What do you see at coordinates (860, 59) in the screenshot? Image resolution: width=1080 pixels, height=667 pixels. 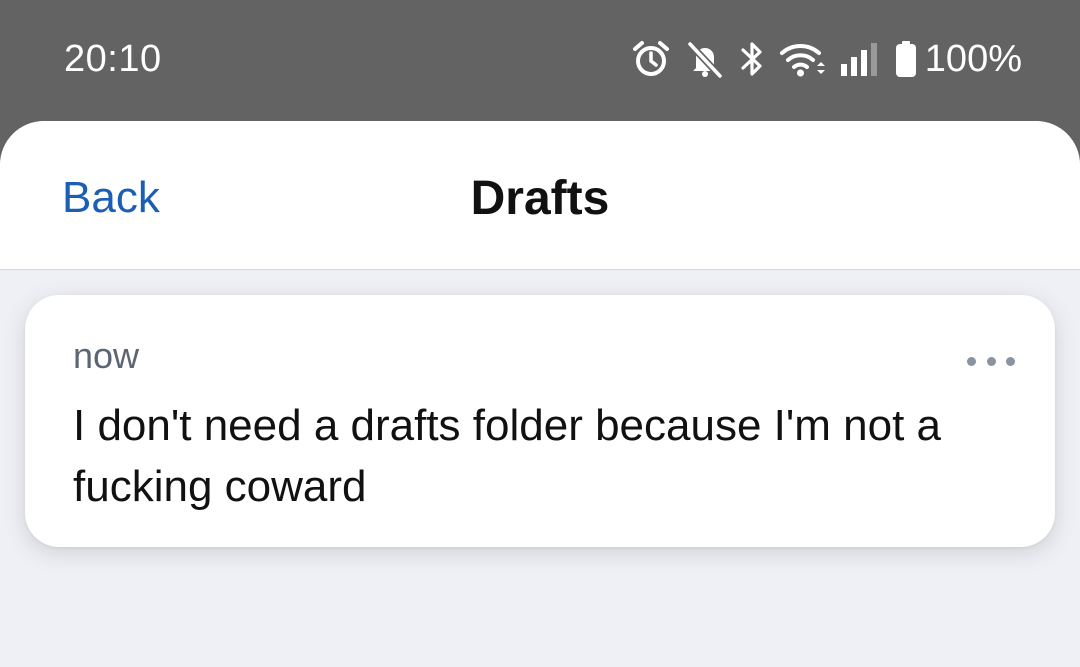 I see `signal-icon` at bounding box center [860, 59].